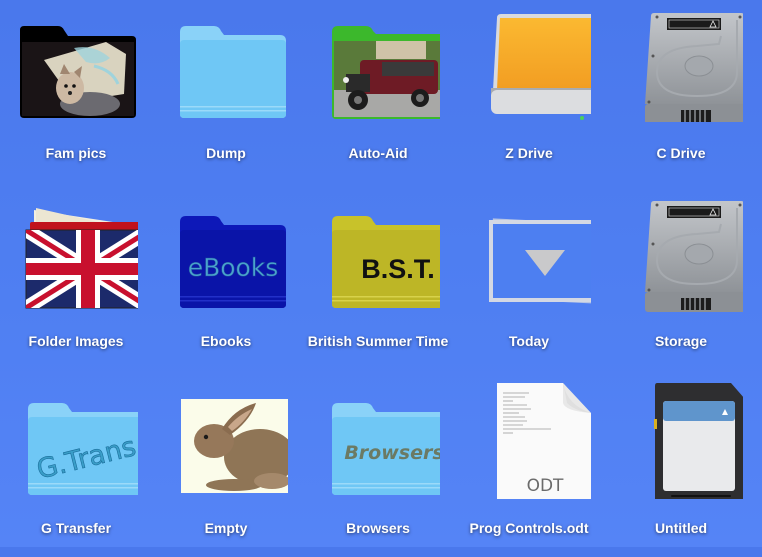 This screenshot has height=557, width=762. What do you see at coordinates (226, 528) in the screenshot?
I see `item-label: Empty` at bounding box center [226, 528].